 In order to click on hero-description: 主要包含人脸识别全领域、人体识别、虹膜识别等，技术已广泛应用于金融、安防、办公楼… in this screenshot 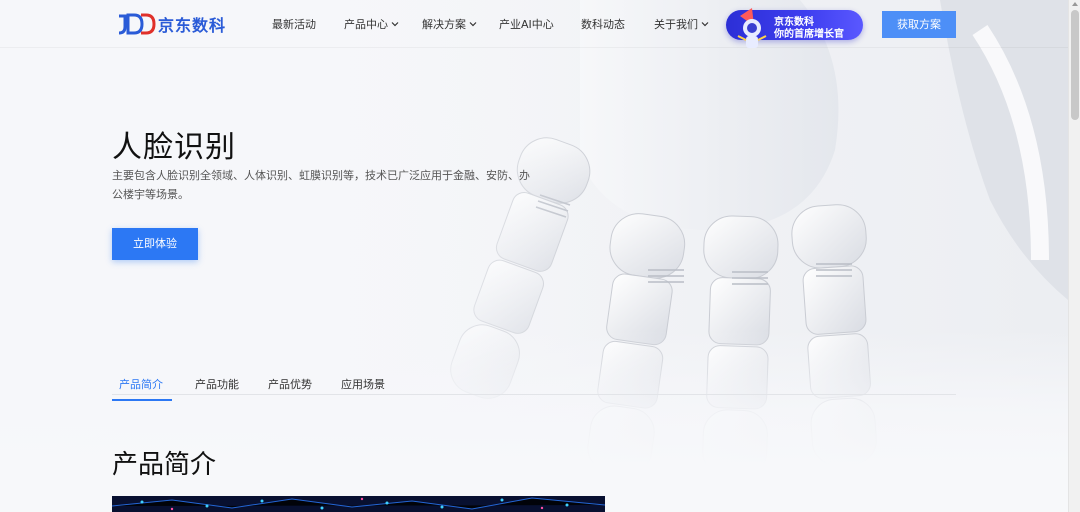, I will do `click(321, 185)`.